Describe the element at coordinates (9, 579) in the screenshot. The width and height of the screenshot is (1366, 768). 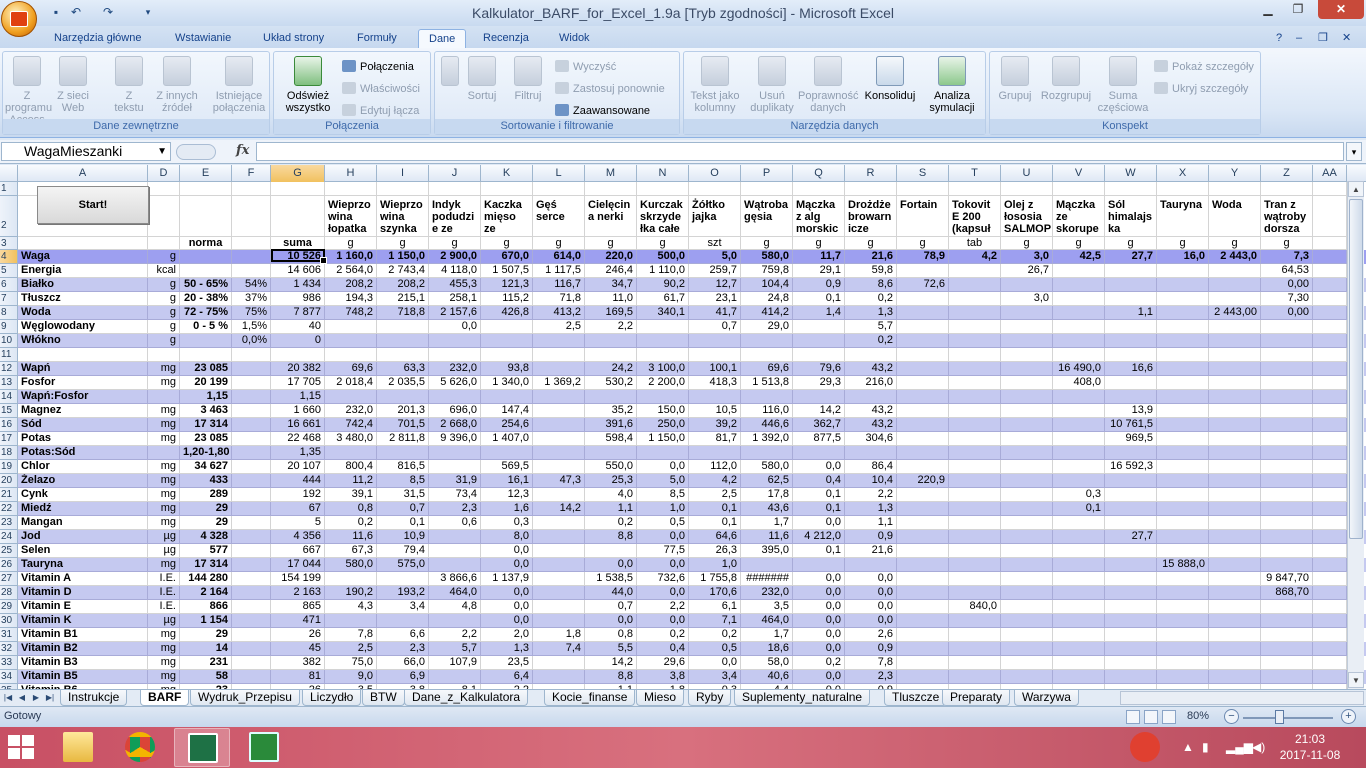
I see `row-header-27: 27` at that location.